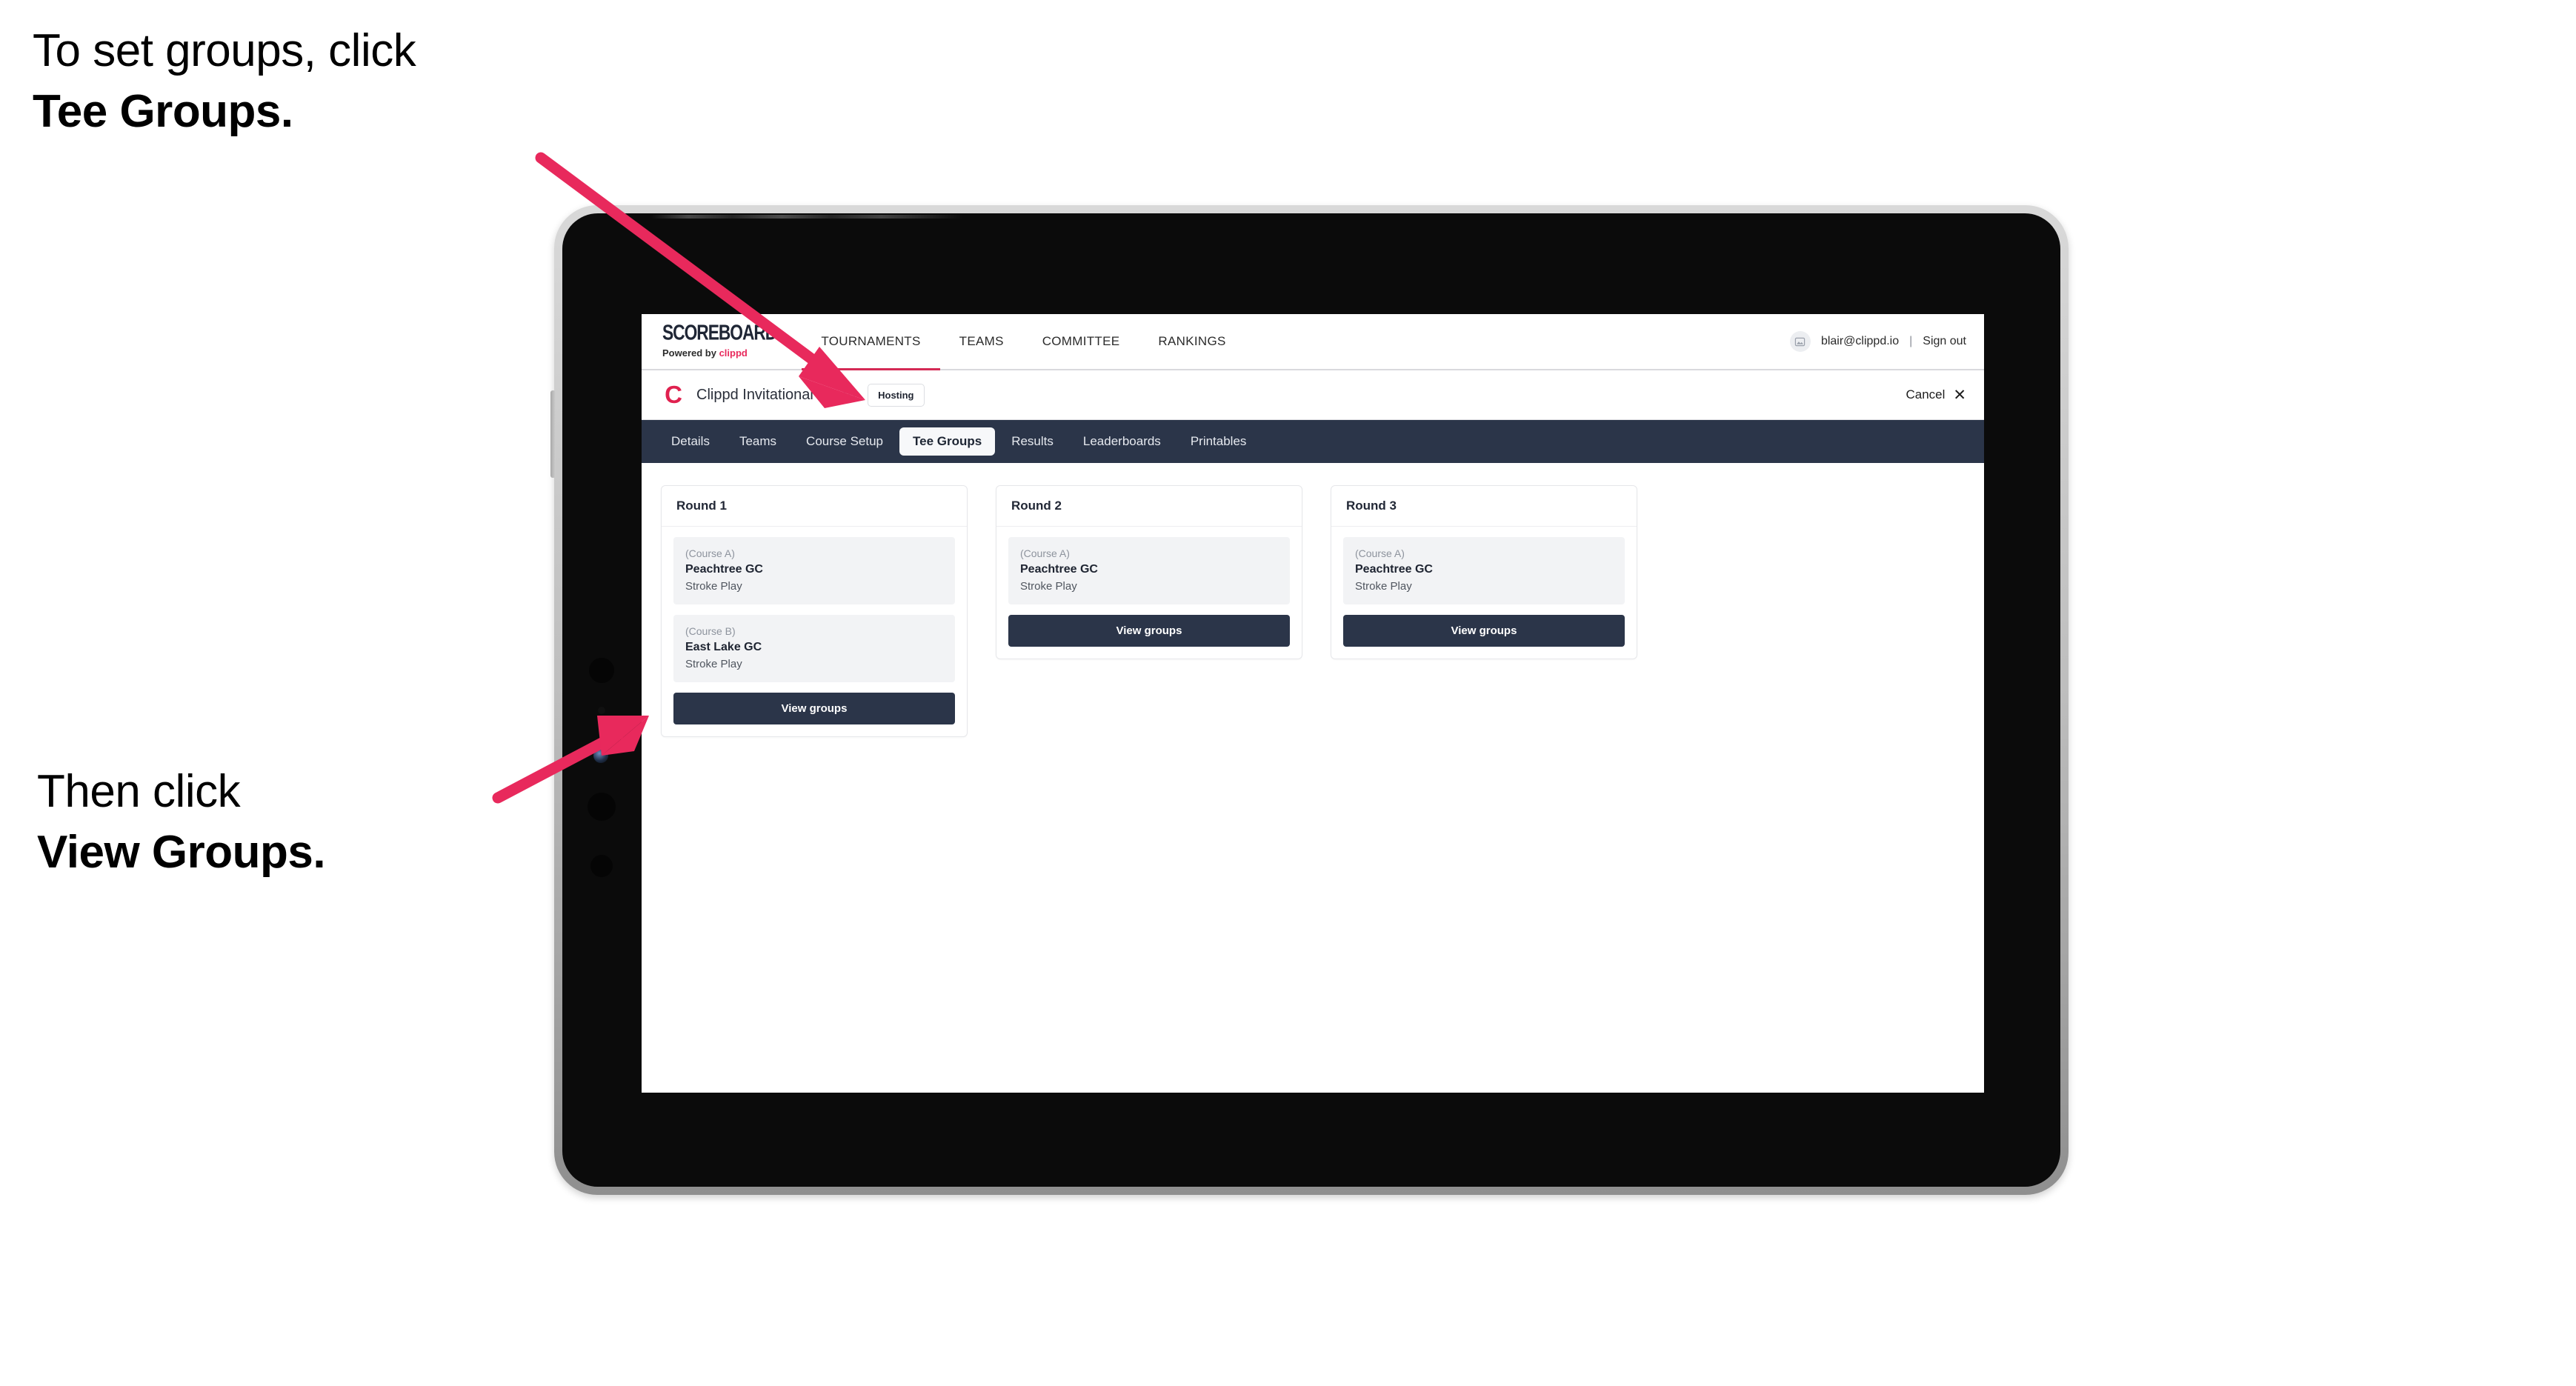  Describe the element at coordinates (601, 866) in the screenshot. I see `tablet-camera3-icon` at that location.